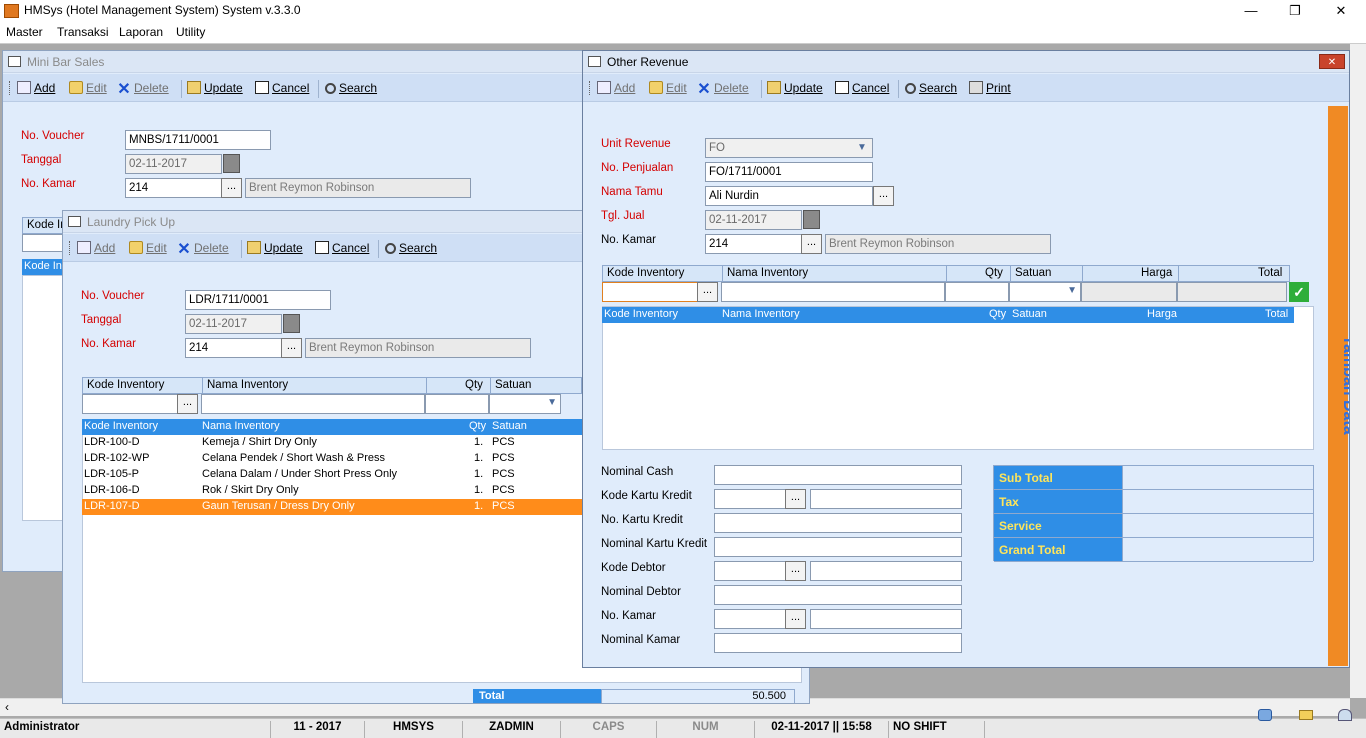 The image size is (1366, 738). Describe the element at coordinates (141, 32) in the screenshot. I see `menu-laporan: Laporan` at that location.